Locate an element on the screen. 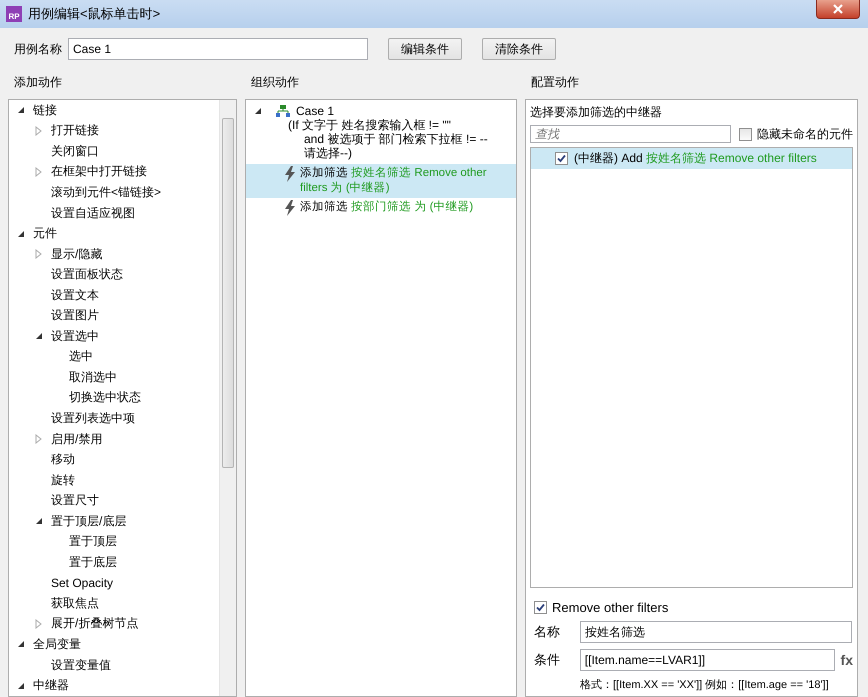  tree-item: 关闭窗口 is located at coordinates (75, 151).